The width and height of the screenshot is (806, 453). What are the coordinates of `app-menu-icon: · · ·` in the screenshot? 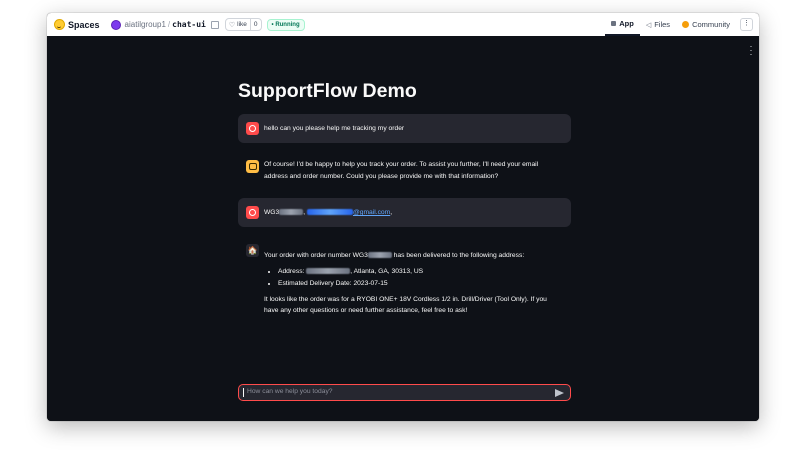 It's located at (751, 50).